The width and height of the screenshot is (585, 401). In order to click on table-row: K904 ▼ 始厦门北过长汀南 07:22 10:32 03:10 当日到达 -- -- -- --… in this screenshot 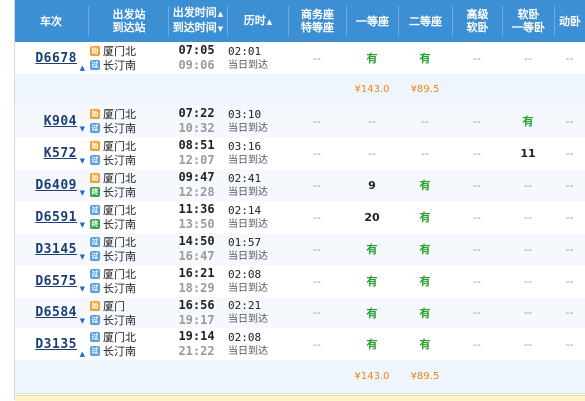, I will do `click(300, 121)`.